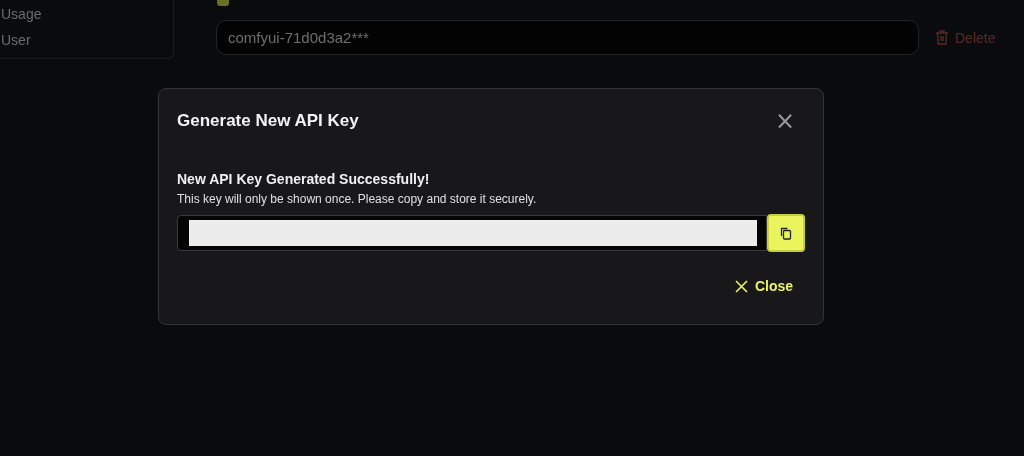 The image size is (1024, 456). I want to click on copy-icon, so click(786, 233).